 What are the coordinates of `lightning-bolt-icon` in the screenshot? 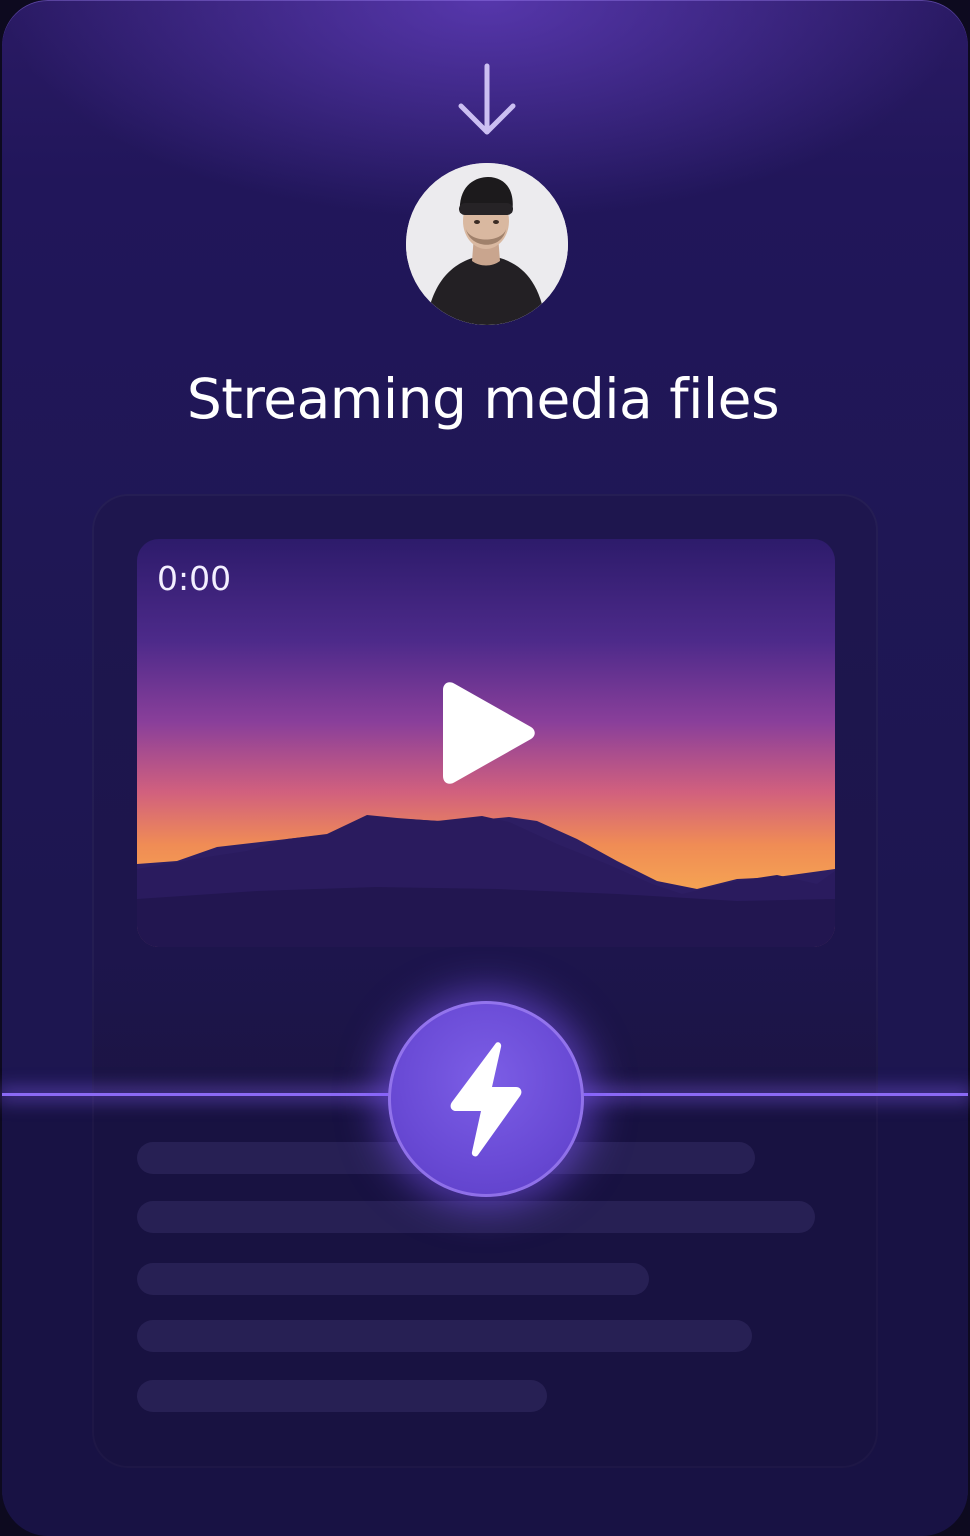 It's located at (486, 1099).